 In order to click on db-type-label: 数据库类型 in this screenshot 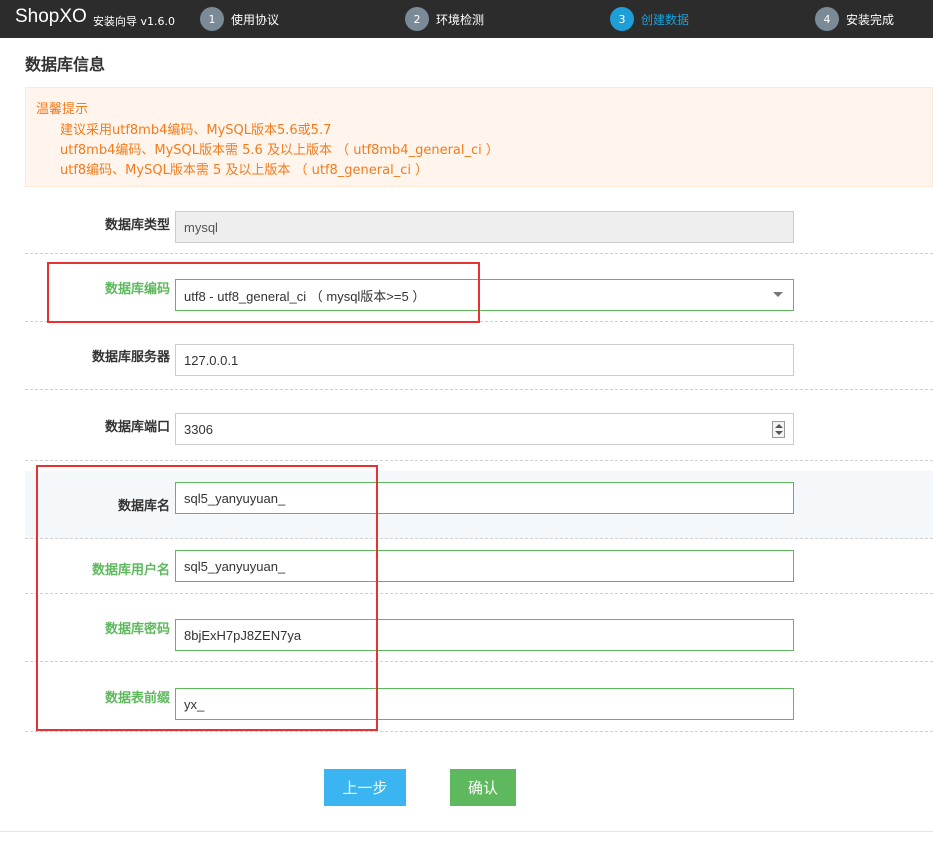, I will do `click(137, 225)`.